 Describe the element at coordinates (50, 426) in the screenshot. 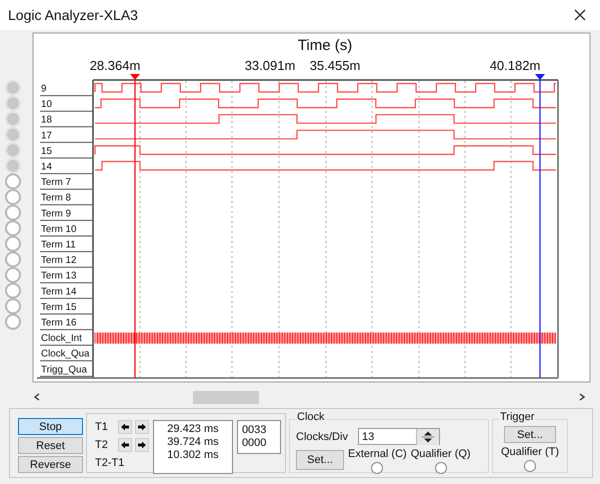

I see `control-button: Stop` at that location.